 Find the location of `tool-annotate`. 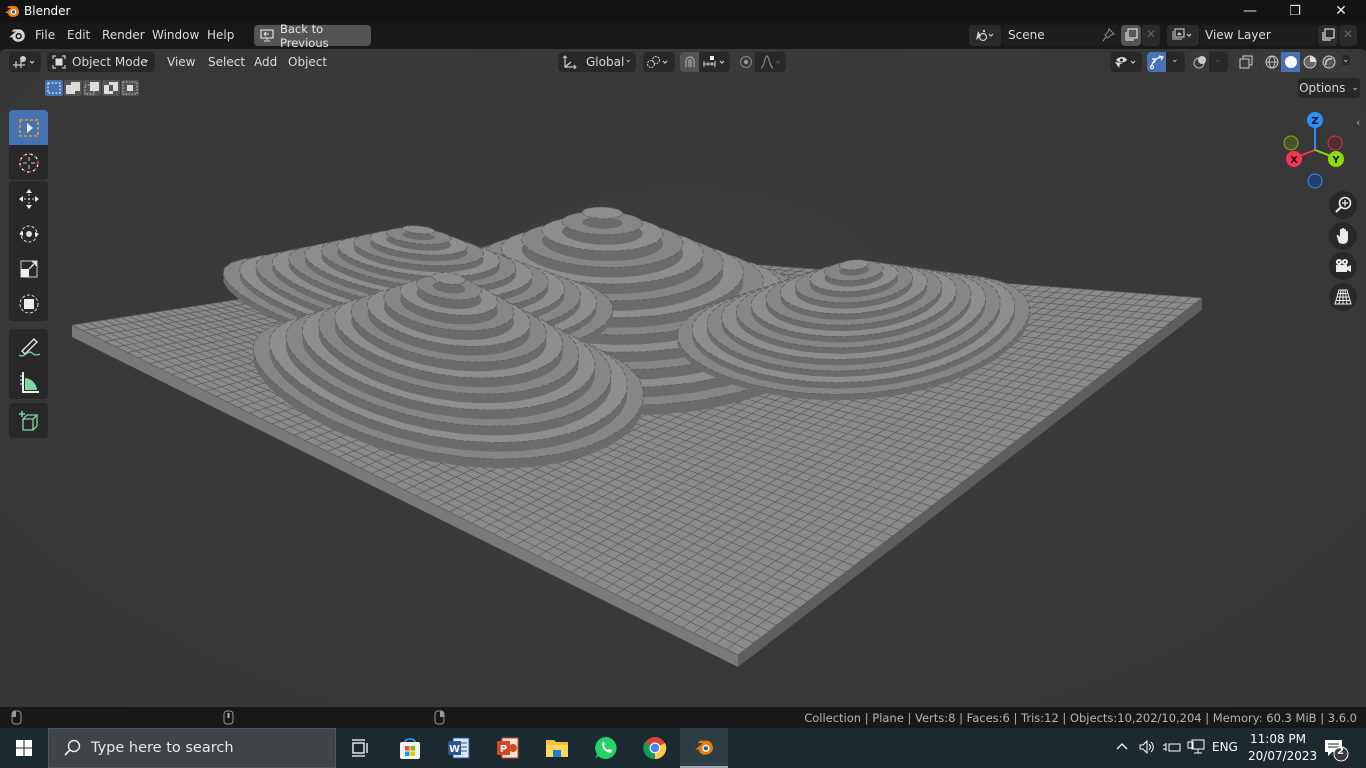

tool-annotate is located at coordinates (28, 346).